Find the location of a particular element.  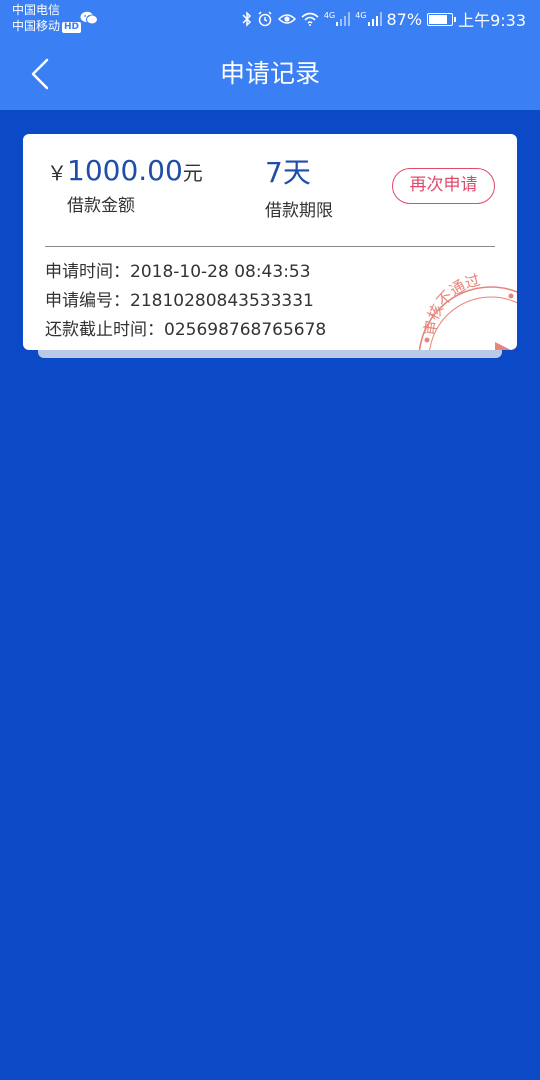

apply-time-value: 2018-10-28 08:43:53 is located at coordinates (220, 272).